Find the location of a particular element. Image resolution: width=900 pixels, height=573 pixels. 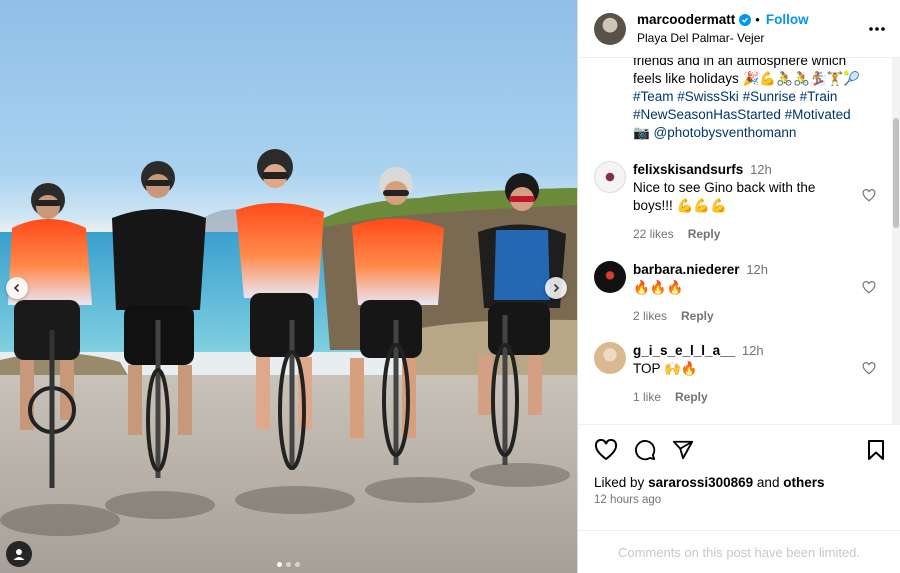

caption-line: feels like holidays 🎉💪🚴🚴🏂🏋️🎾 is located at coordinates (747, 78).